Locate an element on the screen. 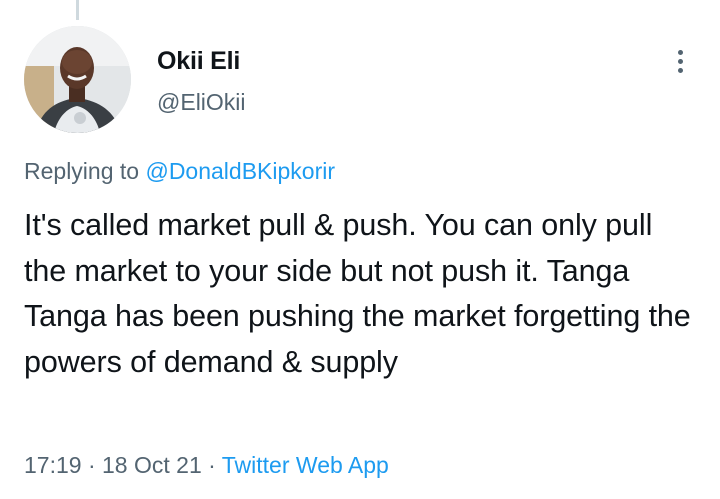  replying-to: Replying to @DonaldBKipkorir is located at coordinates (179, 171).